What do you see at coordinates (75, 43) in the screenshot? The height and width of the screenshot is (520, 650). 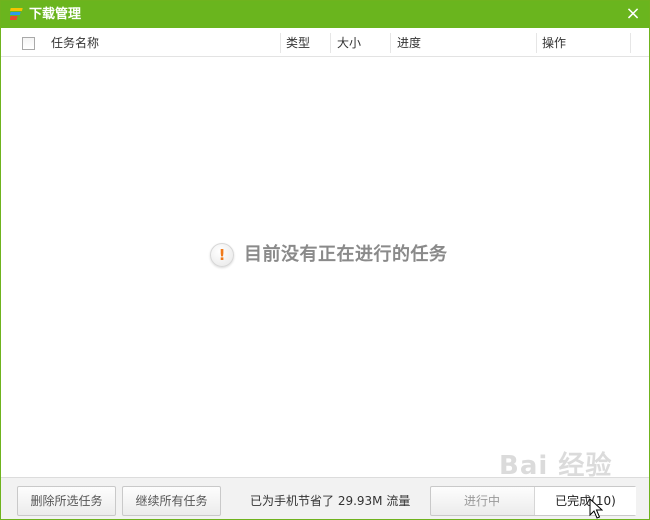 I see `column-header-task-name: 任务名称` at bounding box center [75, 43].